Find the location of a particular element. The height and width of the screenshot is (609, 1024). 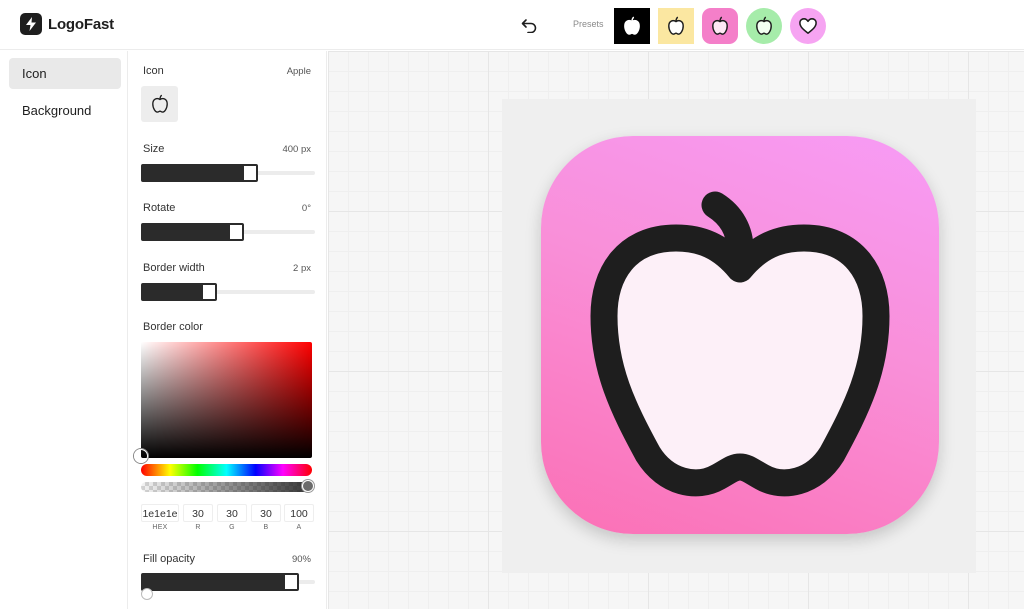

color-picker-handle is located at coordinates (141, 456).